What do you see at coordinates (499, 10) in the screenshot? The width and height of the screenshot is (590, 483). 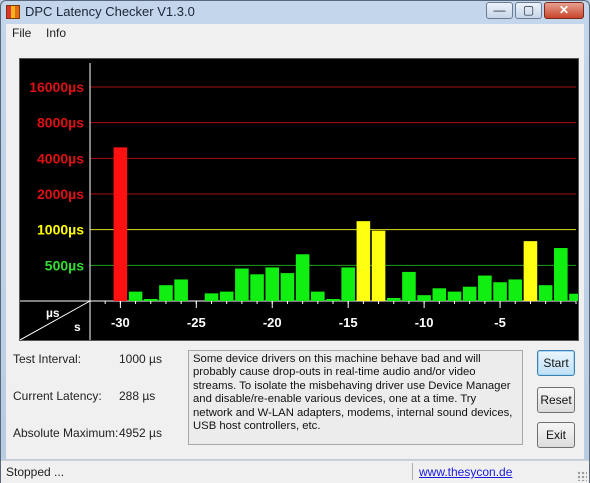 I see `minimize-button: —` at bounding box center [499, 10].